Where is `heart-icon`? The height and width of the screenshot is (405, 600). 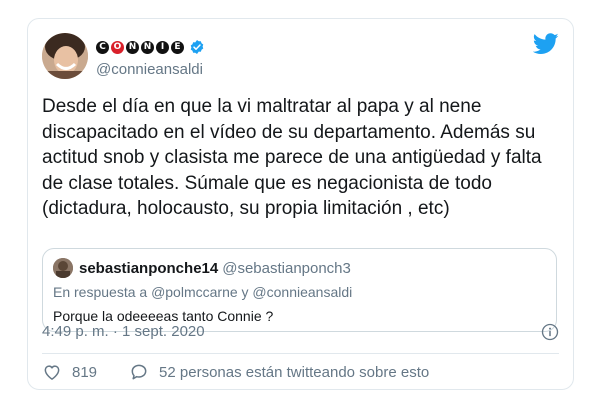
heart-icon is located at coordinates (52, 372).